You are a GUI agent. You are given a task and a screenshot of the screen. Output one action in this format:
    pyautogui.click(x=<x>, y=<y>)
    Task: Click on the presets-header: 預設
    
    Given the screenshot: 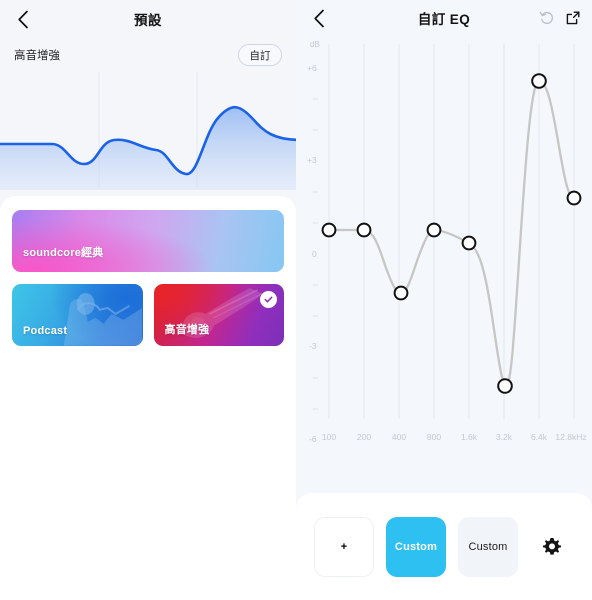 What is the action you would take?
    pyautogui.click(x=148, y=19)
    